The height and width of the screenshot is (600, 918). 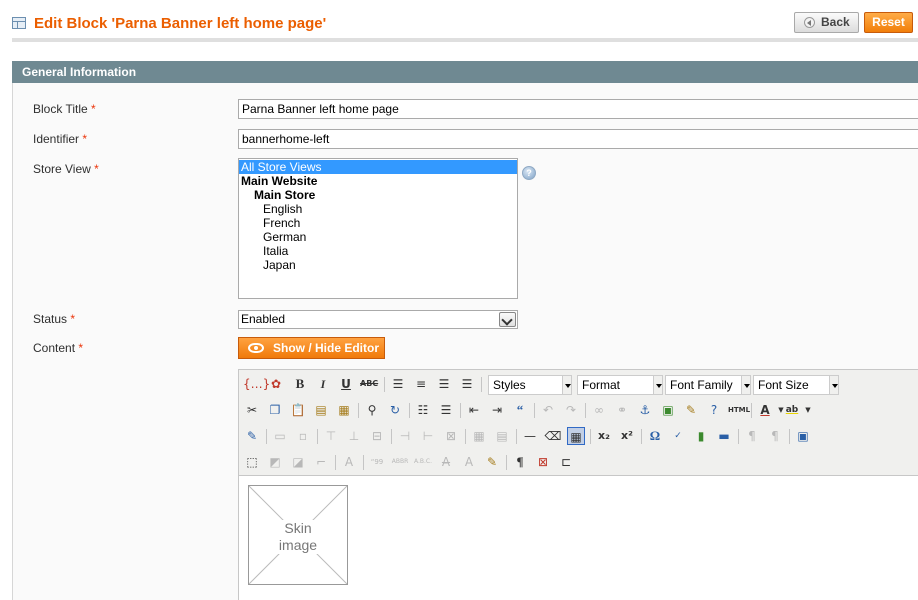 I want to click on spellcheck-icon: ✓, so click(x=678, y=436).